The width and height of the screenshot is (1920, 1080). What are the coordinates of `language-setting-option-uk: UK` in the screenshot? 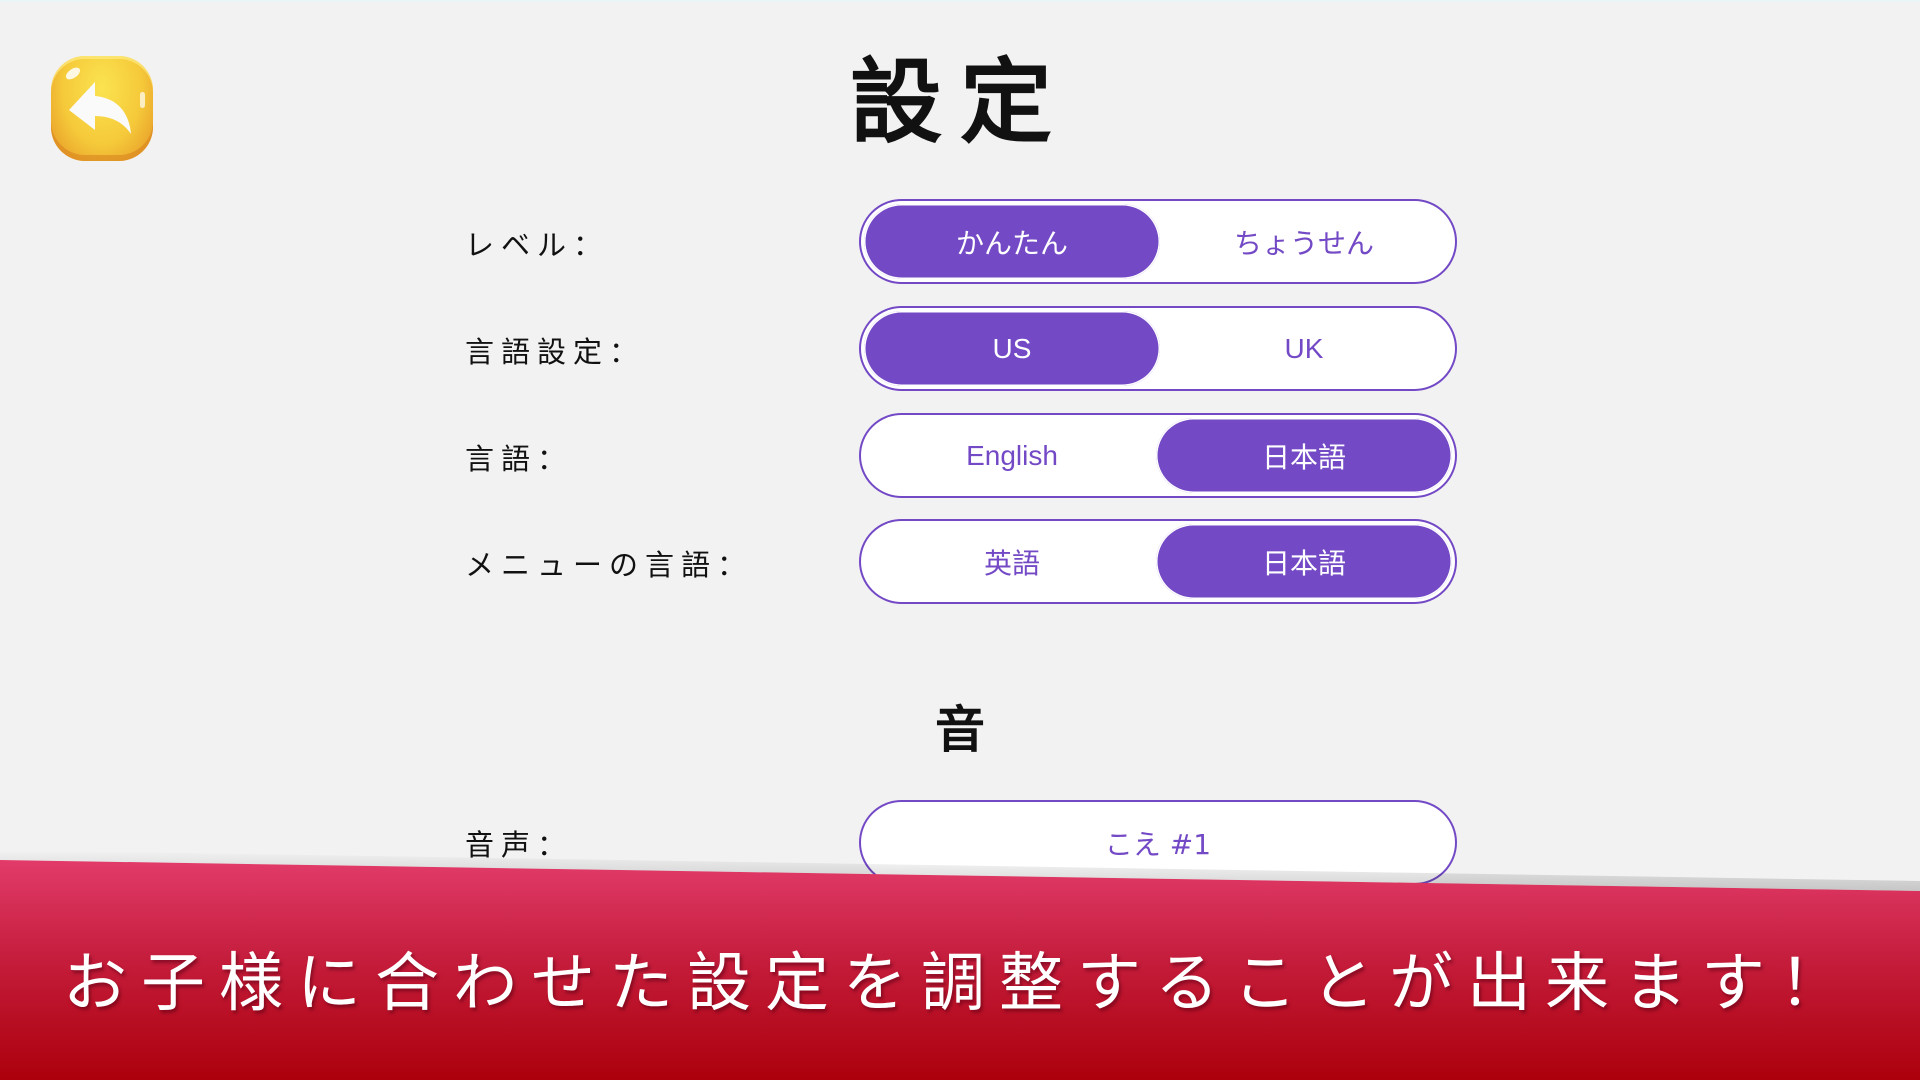 It's located at (1304, 348).